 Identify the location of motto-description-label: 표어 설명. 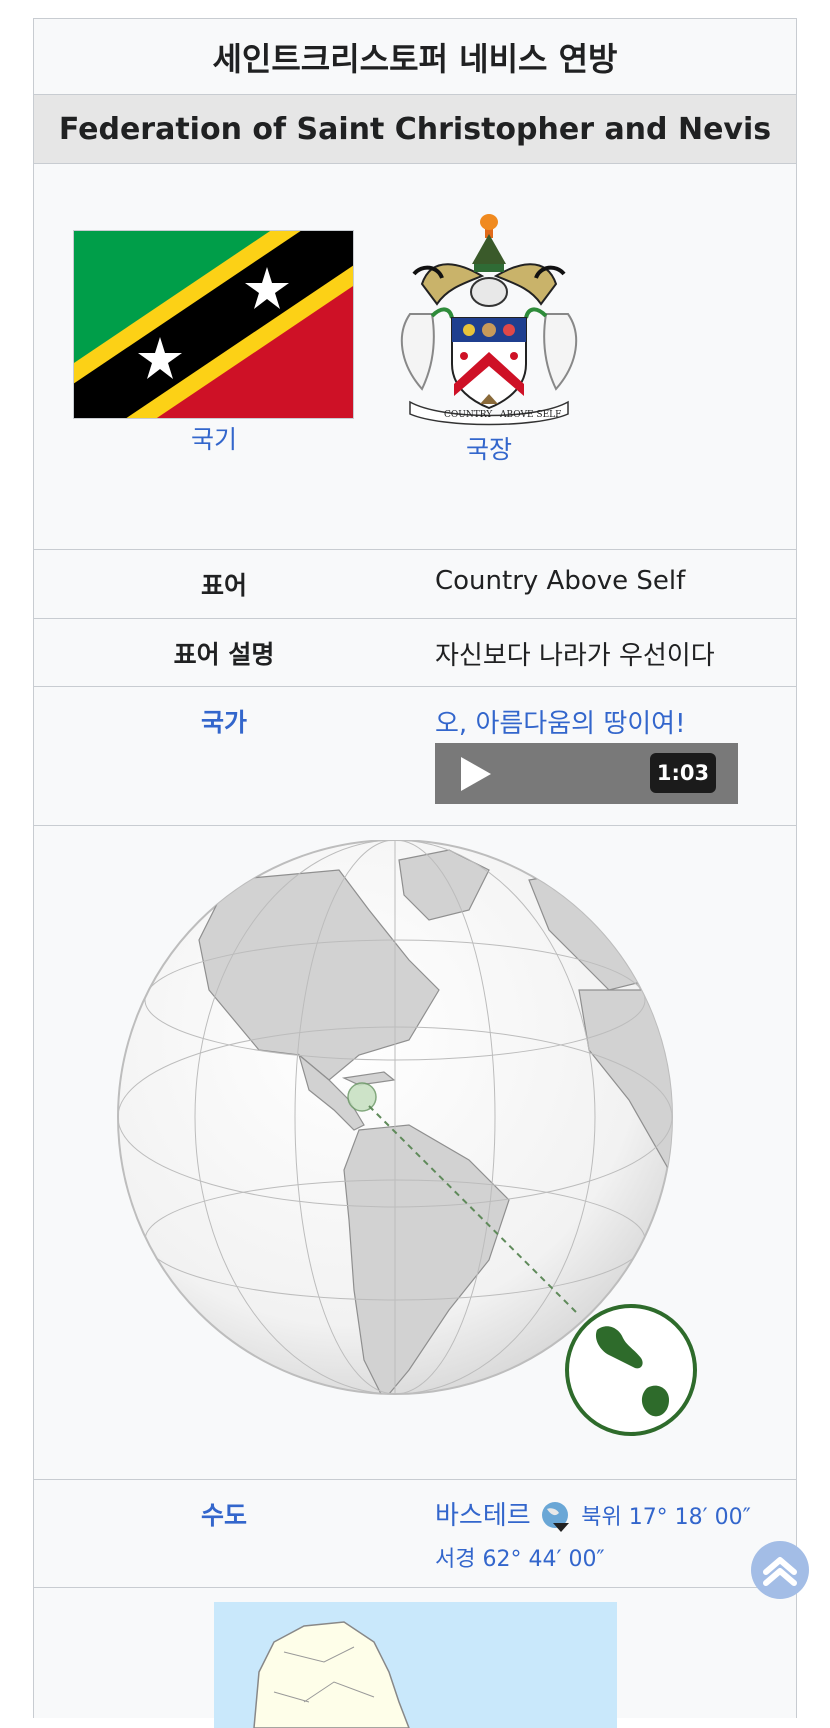
(224, 654).